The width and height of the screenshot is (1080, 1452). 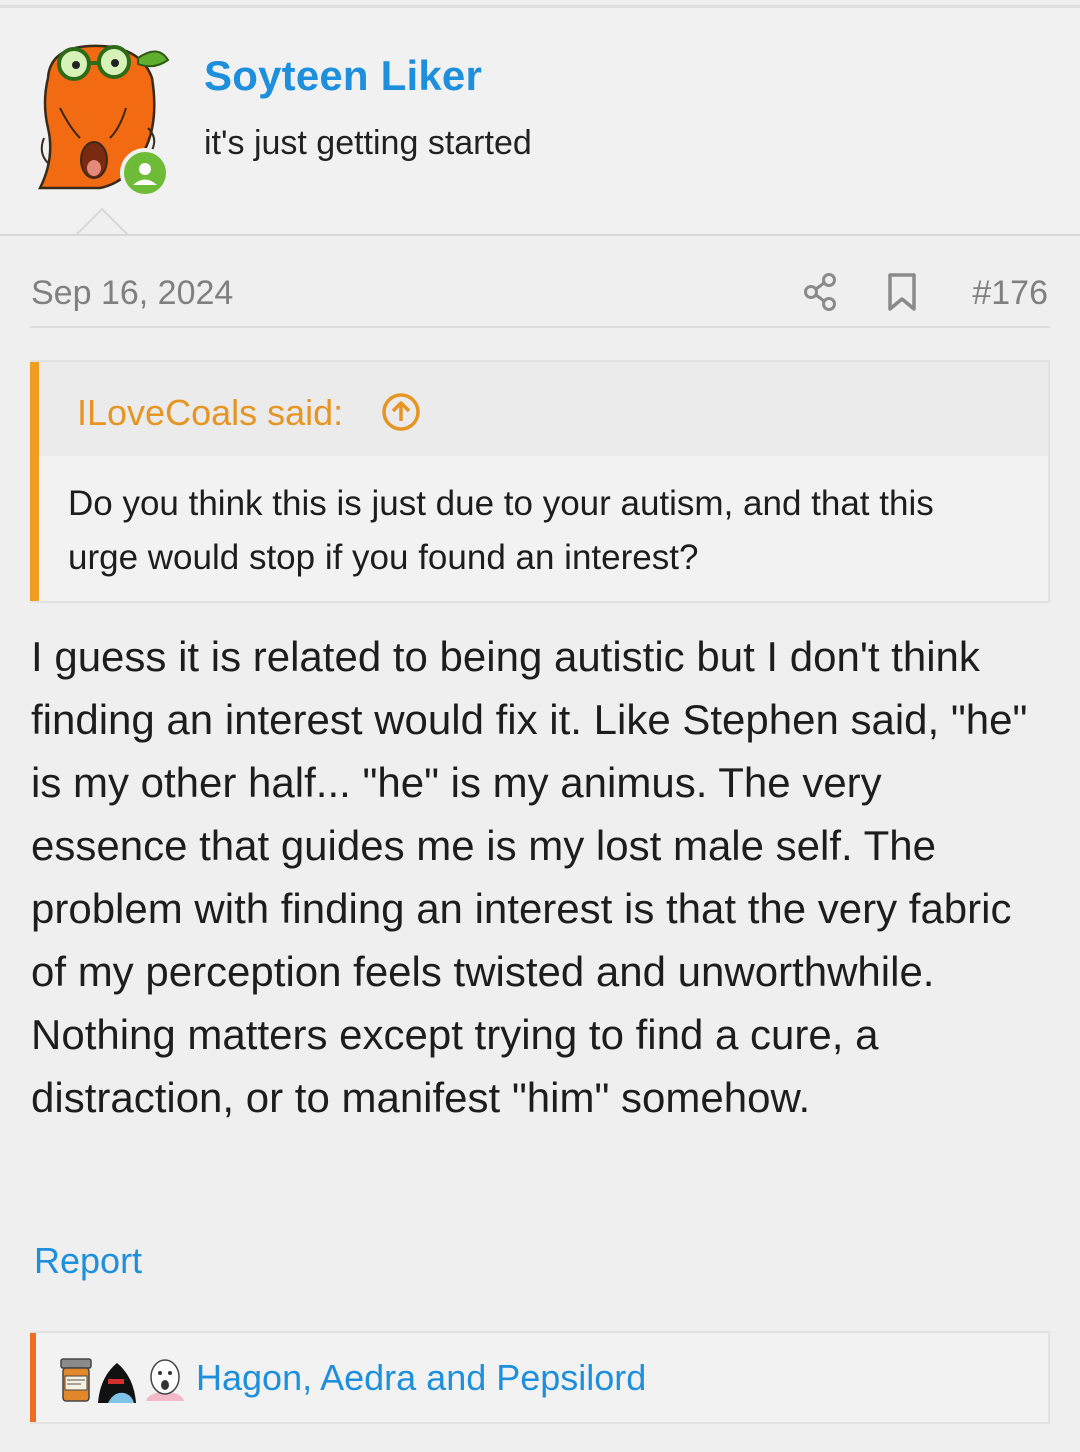 What do you see at coordinates (165, 1380) in the screenshot?
I see `wojak-face-avatar-icon` at bounding box center [165, 1380].